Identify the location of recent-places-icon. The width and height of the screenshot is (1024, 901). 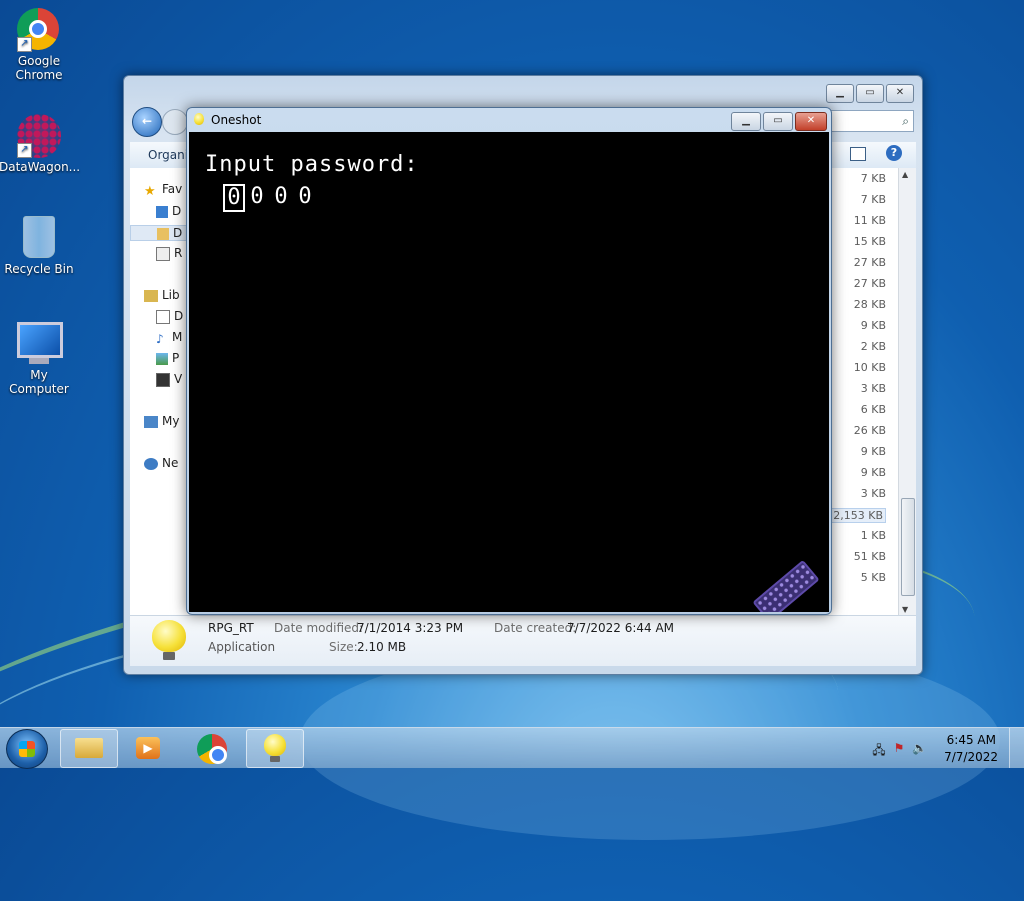
(163, 253).